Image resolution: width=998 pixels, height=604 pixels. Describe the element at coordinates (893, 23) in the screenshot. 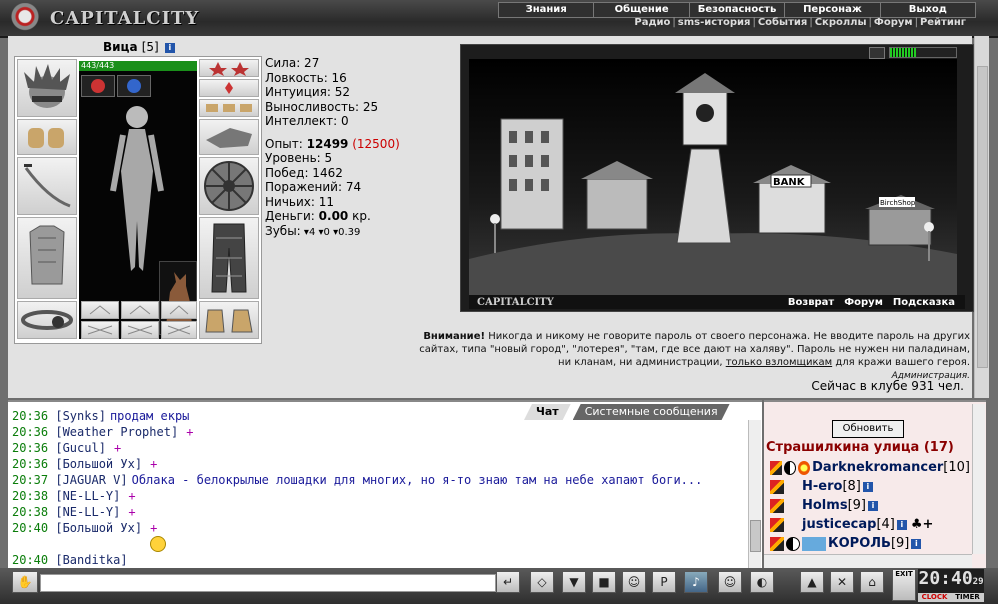

I see `submenu-forum: Форум` at that location.